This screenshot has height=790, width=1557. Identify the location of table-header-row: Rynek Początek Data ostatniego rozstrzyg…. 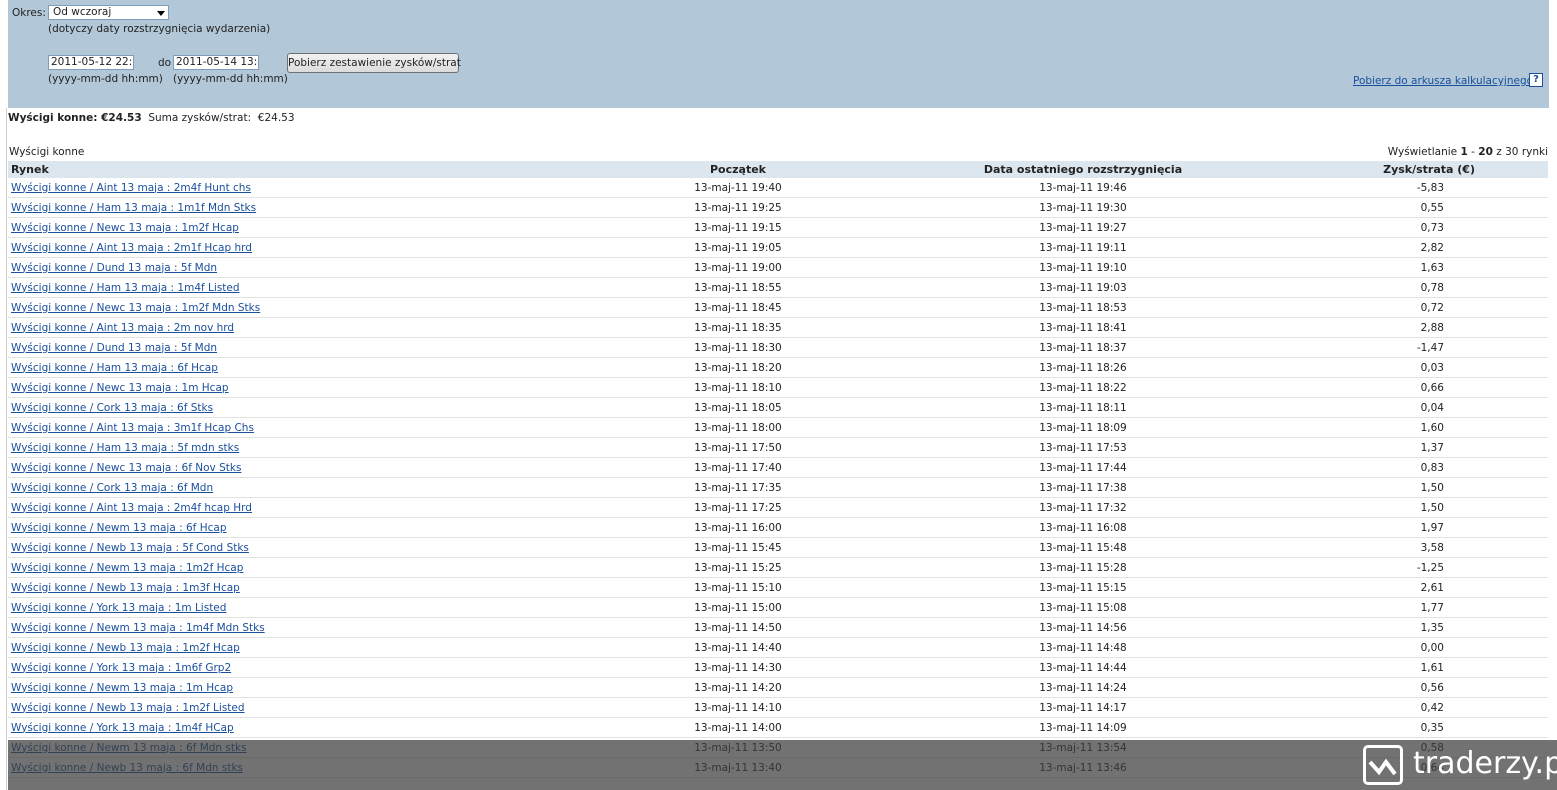
(778, 169).